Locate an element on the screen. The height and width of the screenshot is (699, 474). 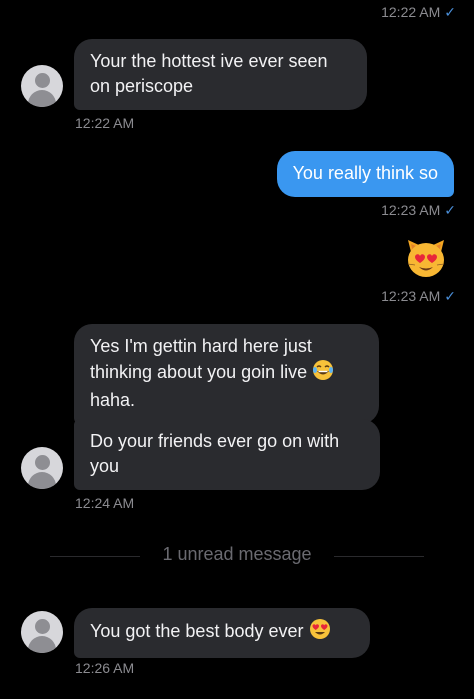
smiling-cat-heart-eyes-emoji is located at coordinates (426, 258).